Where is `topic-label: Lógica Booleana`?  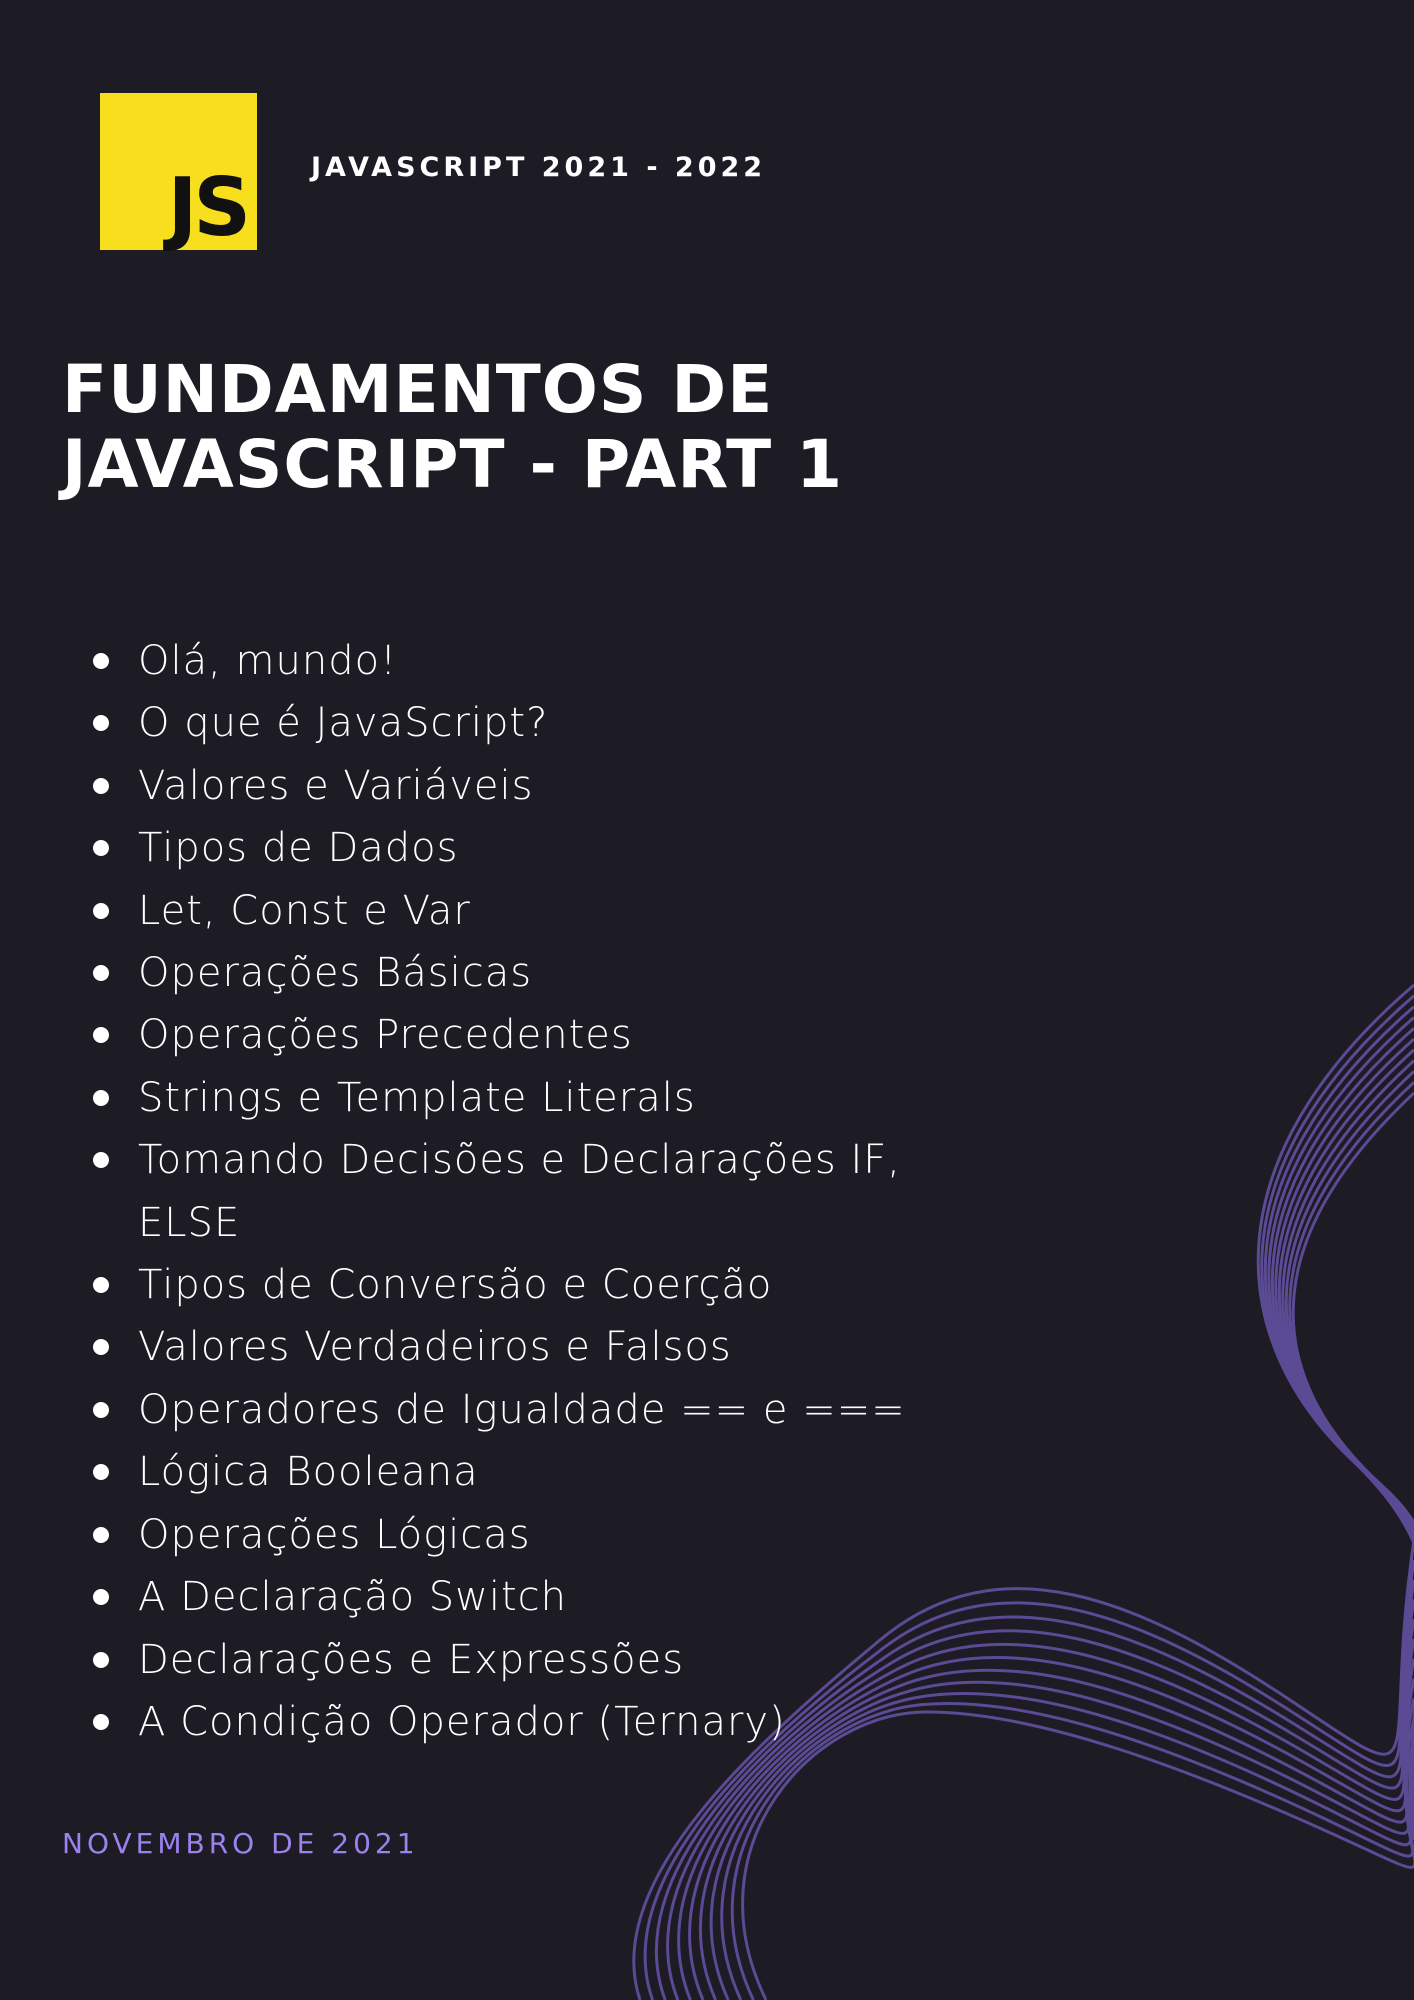 topic-label: Lógica Booleana is located at coordinates (308, 1472).